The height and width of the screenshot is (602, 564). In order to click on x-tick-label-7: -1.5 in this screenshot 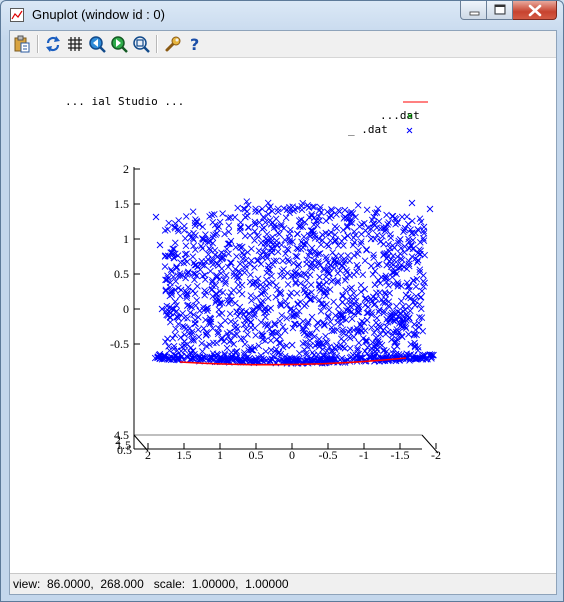, I will do `click(400, 455)`.